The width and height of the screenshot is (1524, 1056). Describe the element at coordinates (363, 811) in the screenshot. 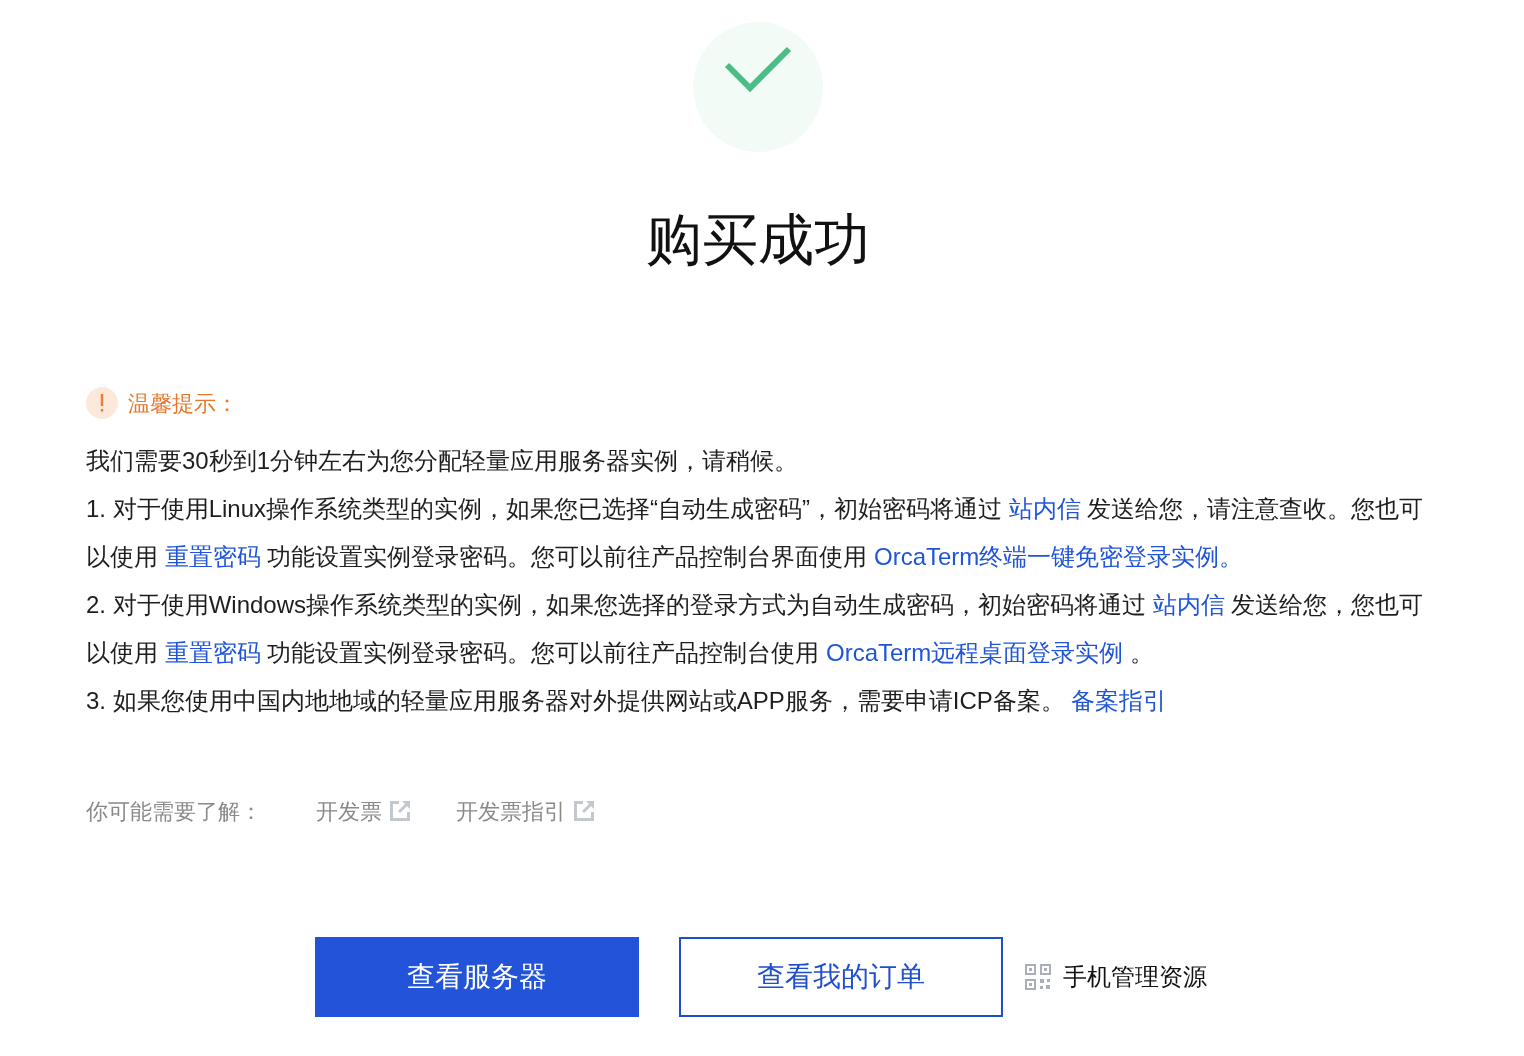

I see `related-link: 开发票` at that location.